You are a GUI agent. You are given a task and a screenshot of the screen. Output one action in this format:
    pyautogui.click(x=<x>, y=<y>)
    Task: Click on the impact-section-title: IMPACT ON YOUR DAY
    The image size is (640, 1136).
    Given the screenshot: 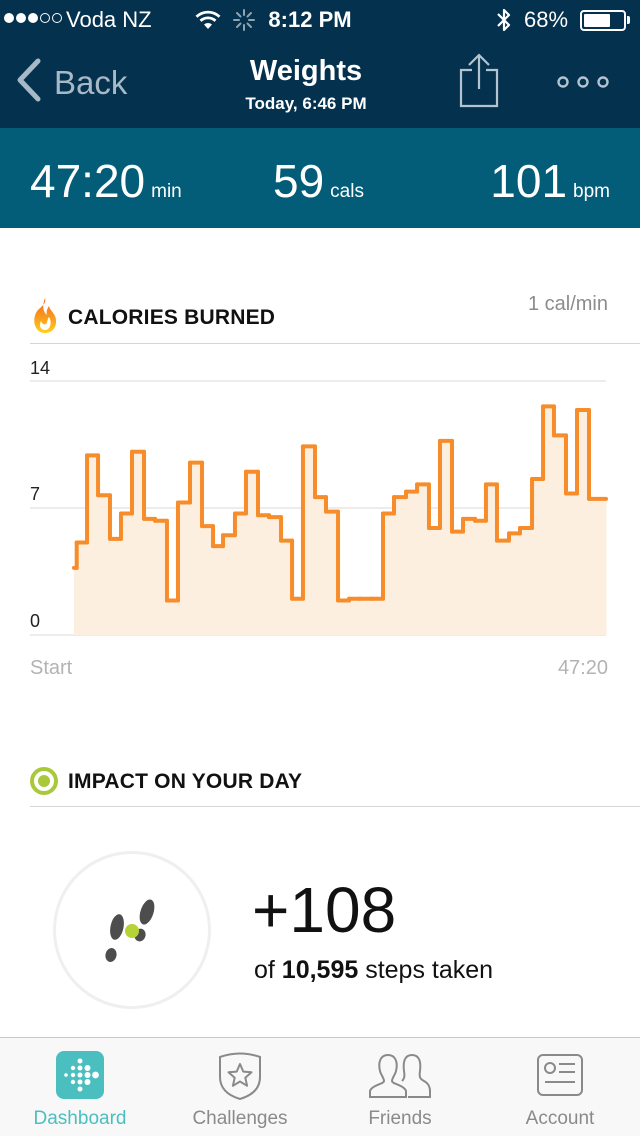 What is the action you would take?
    pyautogui.click(x=185, y=781)
    